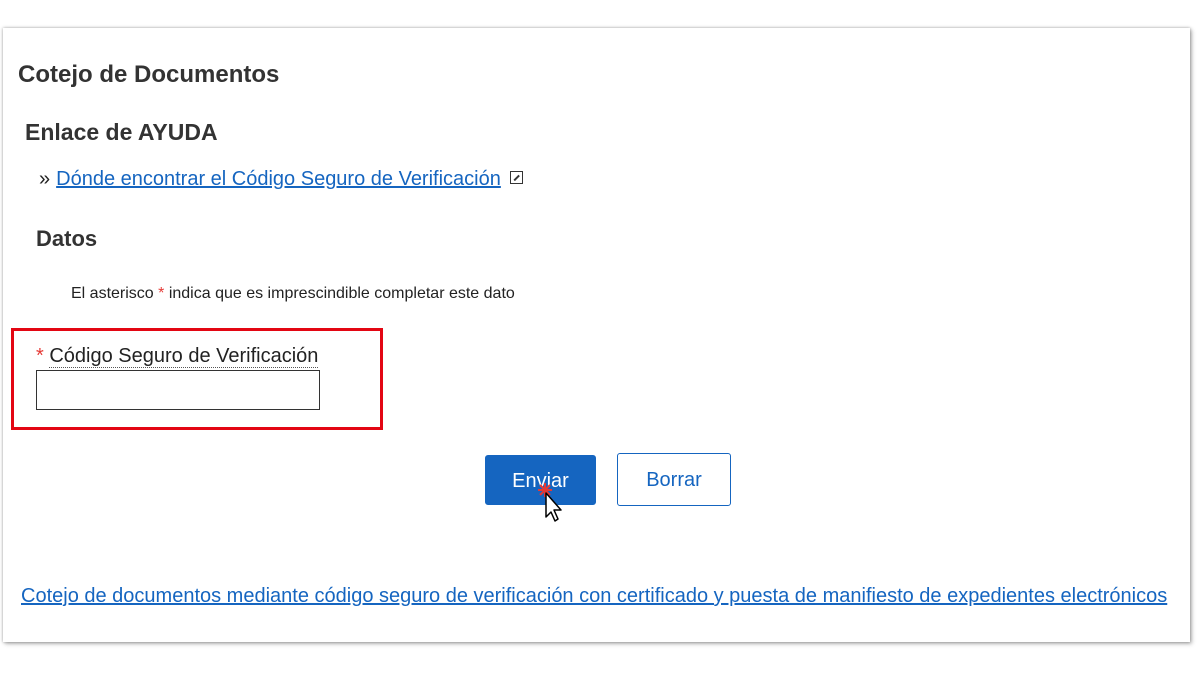  What do you see at coordinates (149, 74) in the screenshot?
I see `page-title: Cotejo de Documentos` at bounding box center [149, 74].